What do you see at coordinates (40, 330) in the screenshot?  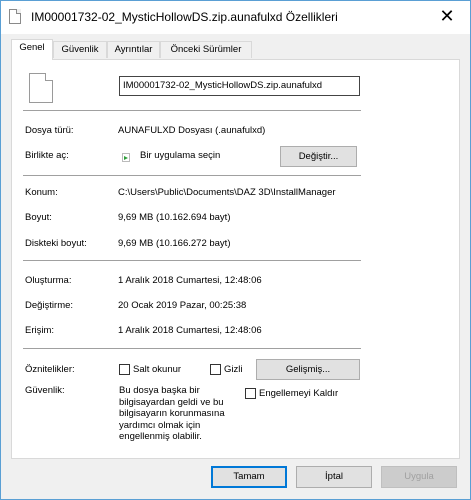 I see `accessed-label: Erişim:` at bounding box center [40, 330].